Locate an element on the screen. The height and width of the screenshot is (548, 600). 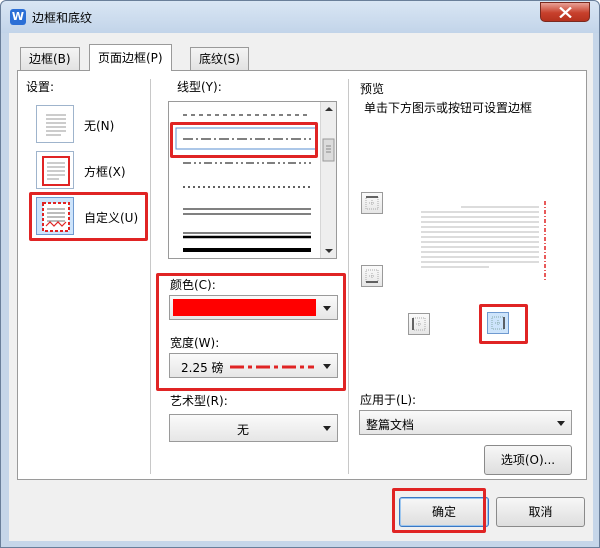
border-left-icon is located at coordinates (419, 324).